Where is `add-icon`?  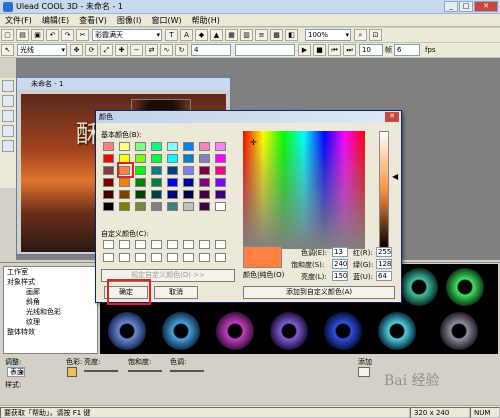
add-icon is located at coordinates (364, 372).